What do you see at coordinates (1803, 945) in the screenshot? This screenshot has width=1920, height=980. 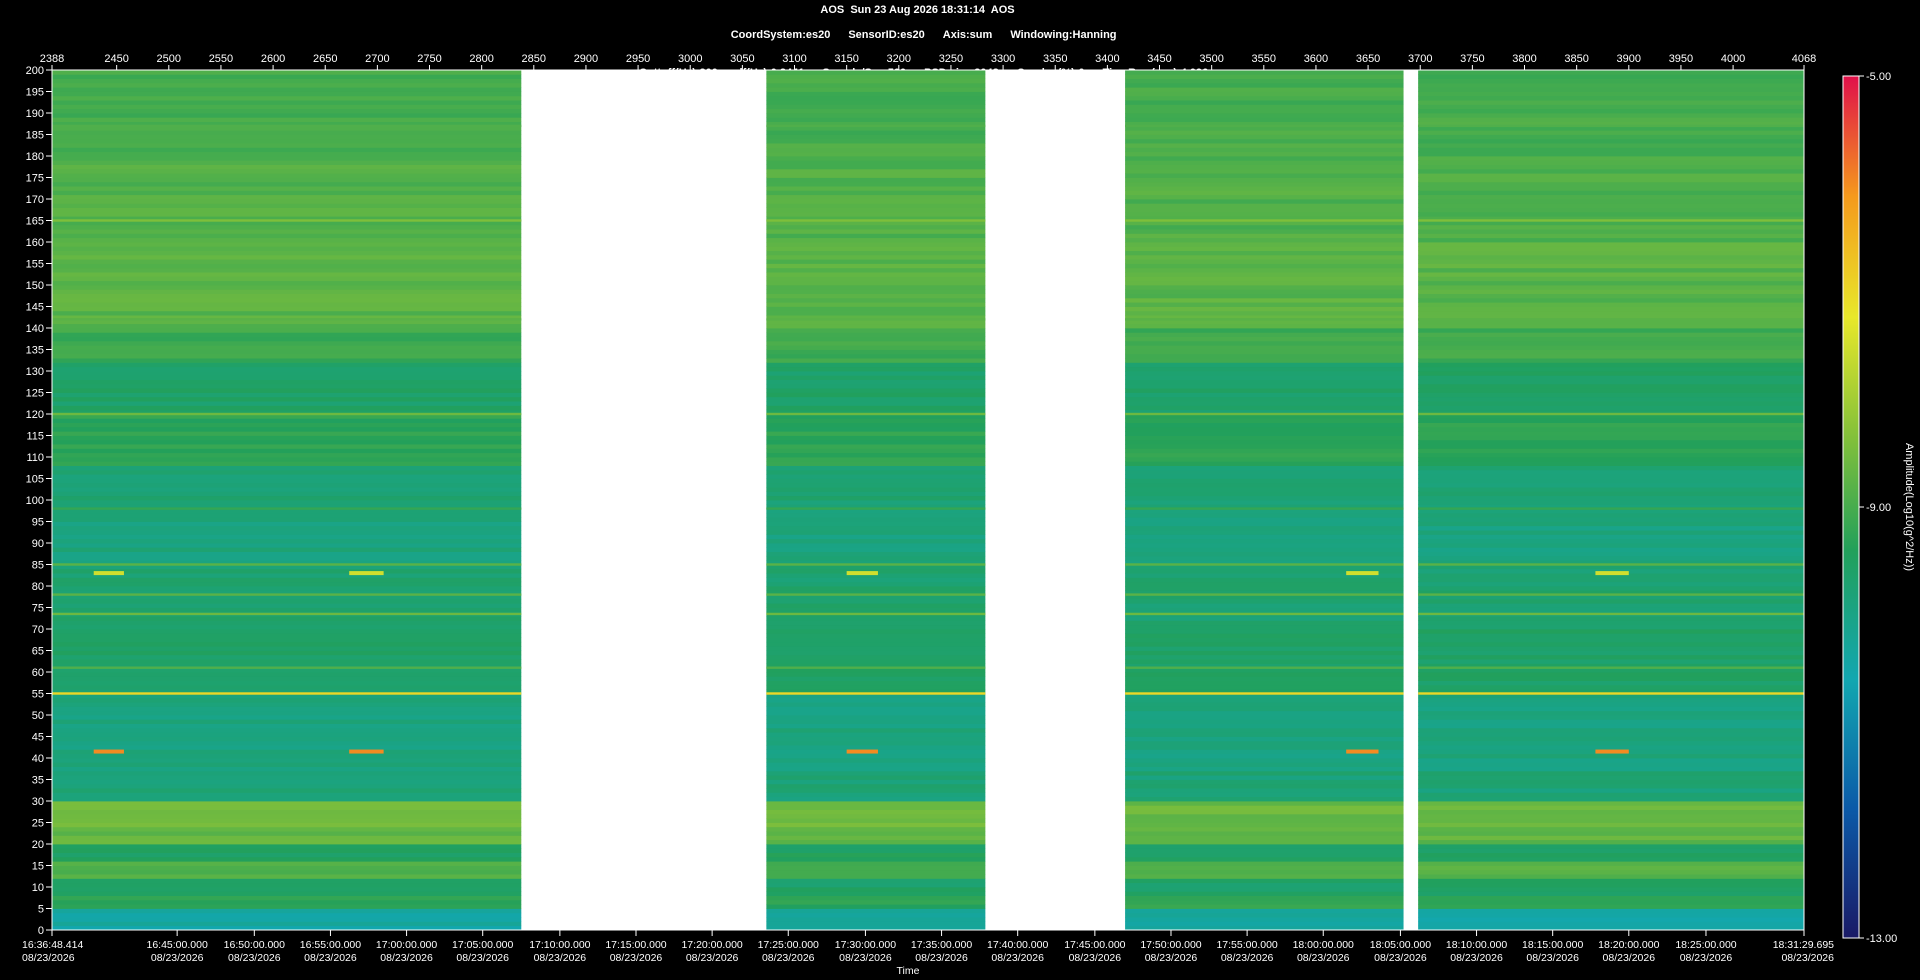 I see `x-tick-time: 18:31:29.695` at bounding box center [1803, 945].